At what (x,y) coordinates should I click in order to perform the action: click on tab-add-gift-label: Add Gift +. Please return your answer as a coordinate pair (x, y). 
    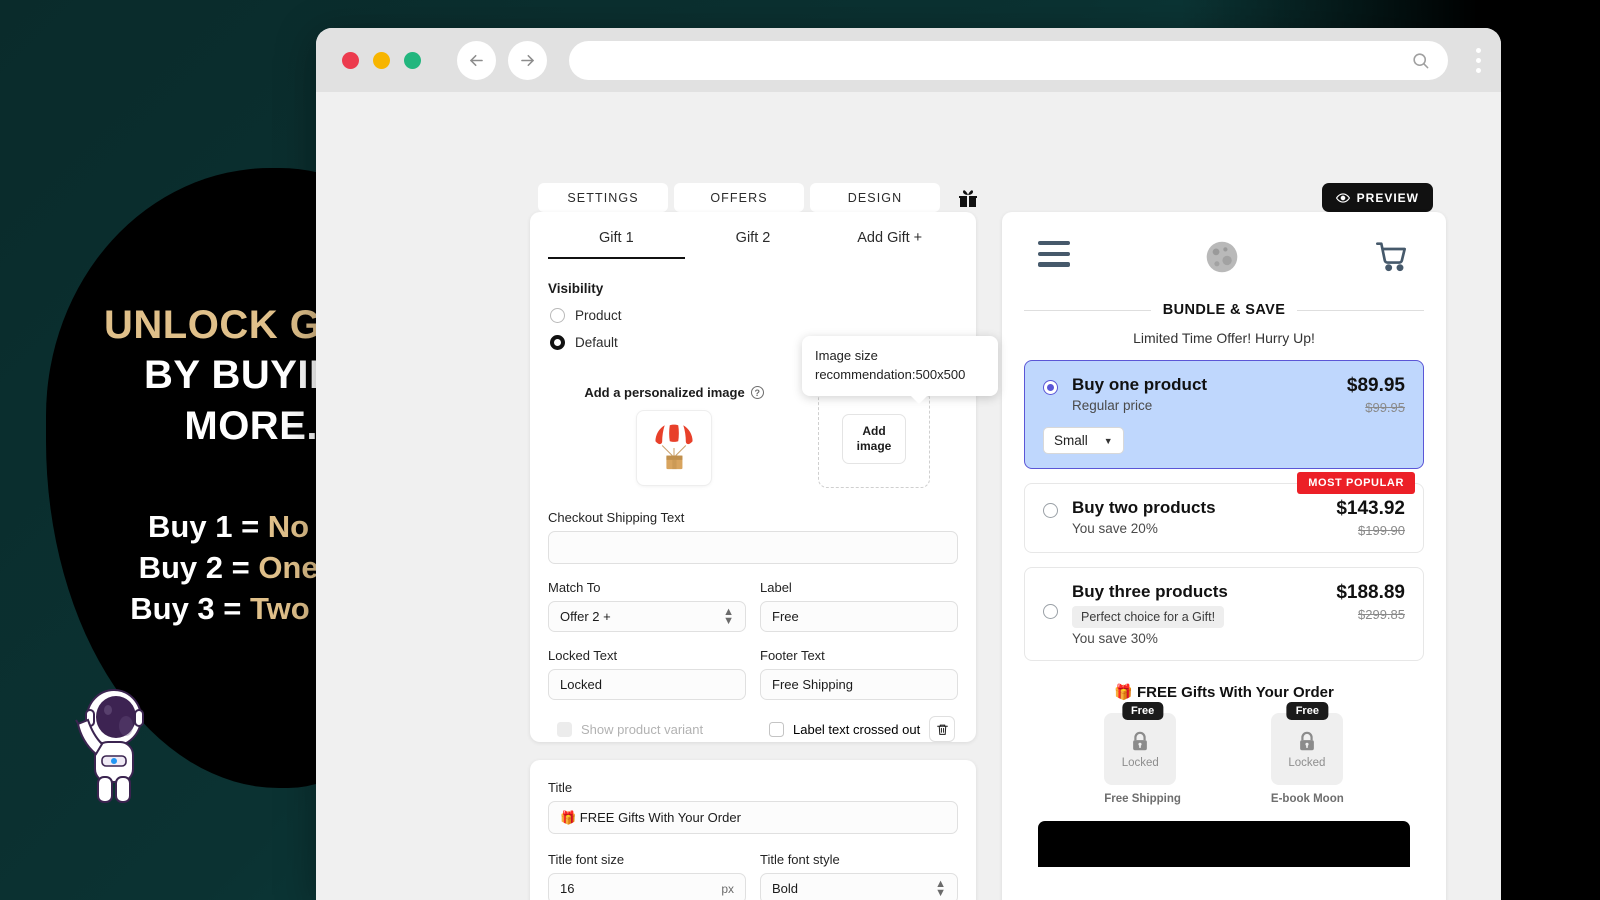
    Looking at the image, I should click on (890, 238).